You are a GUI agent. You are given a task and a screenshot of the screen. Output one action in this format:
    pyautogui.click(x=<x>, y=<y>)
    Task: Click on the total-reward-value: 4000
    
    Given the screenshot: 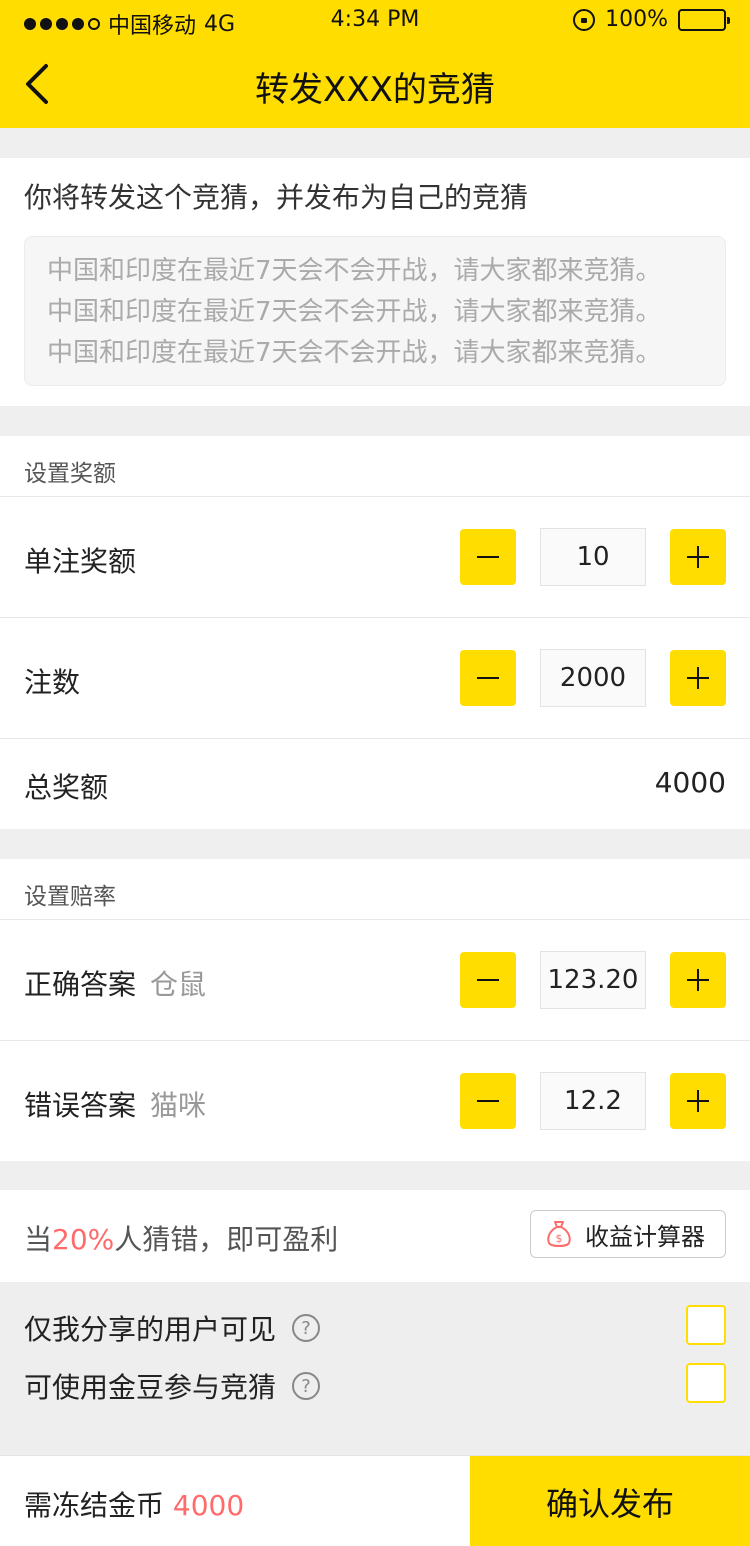 What is the action you would take?
    pyautogui.click(x=690, y=782)
    